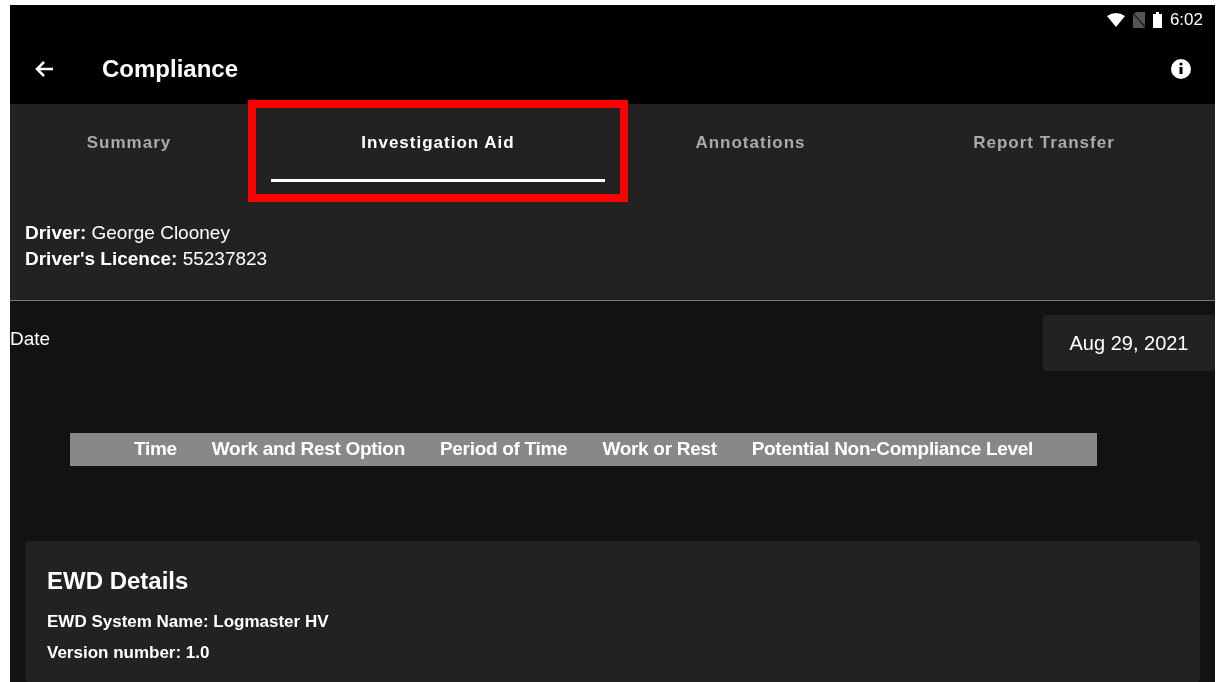 This screenshot has width=1219, height=682. What do you see at coordinates (503, 449) in the screenshot?
I see `column-header: Period of Time` at bounding box center [503, 449].